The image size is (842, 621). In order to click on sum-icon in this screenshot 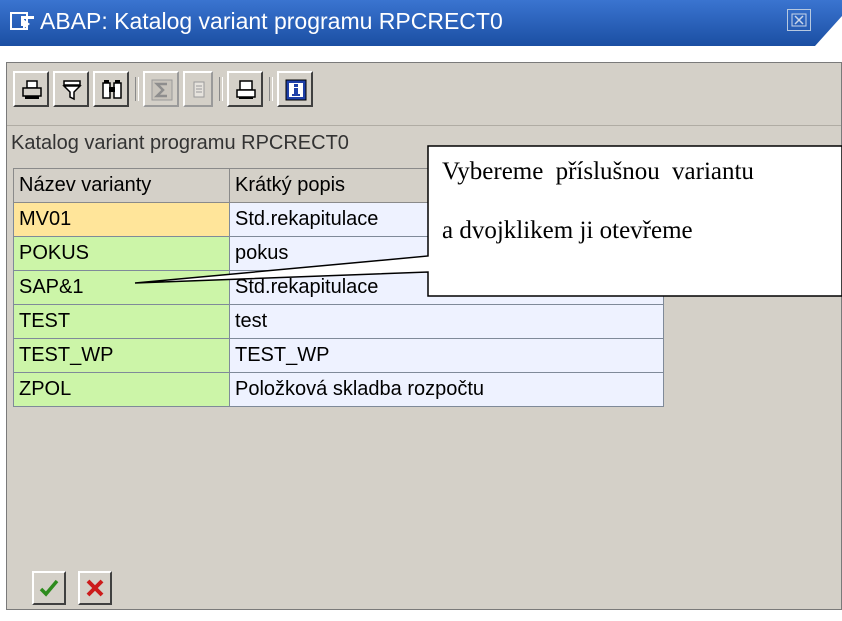, I will do `click(162, 90)`.